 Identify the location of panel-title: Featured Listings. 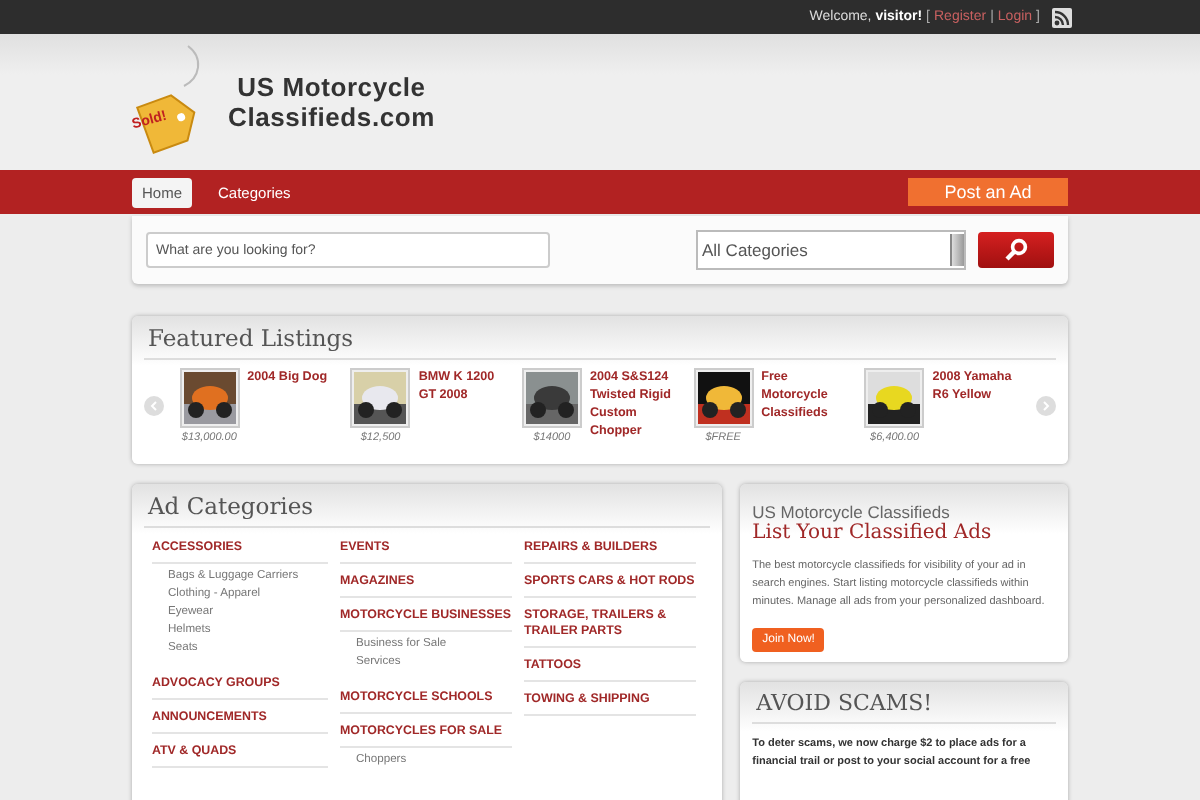
(600, 338).